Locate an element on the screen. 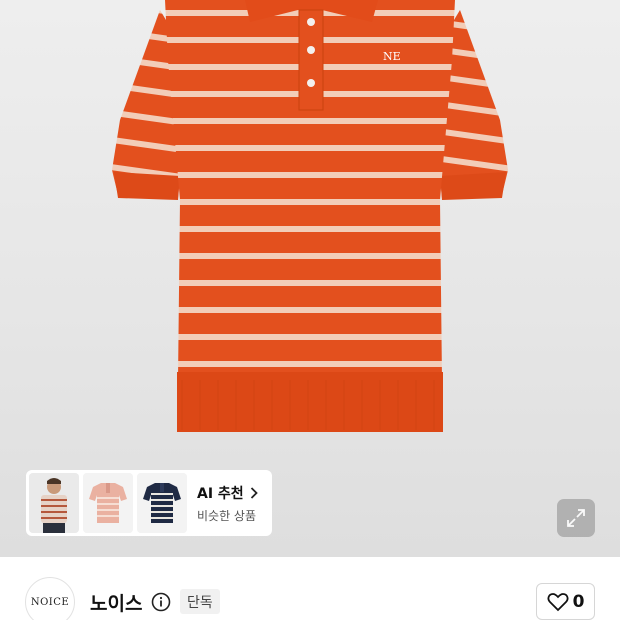 This screenshot has height=620, width=620. exclusive-badge: 단독 is located at coordinates (200, 601).